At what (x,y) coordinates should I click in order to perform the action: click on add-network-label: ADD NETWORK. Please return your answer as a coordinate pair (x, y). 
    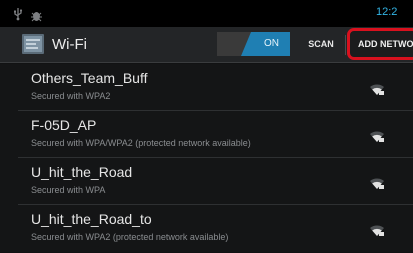
    Looking at the image, I should click on (385, 44).